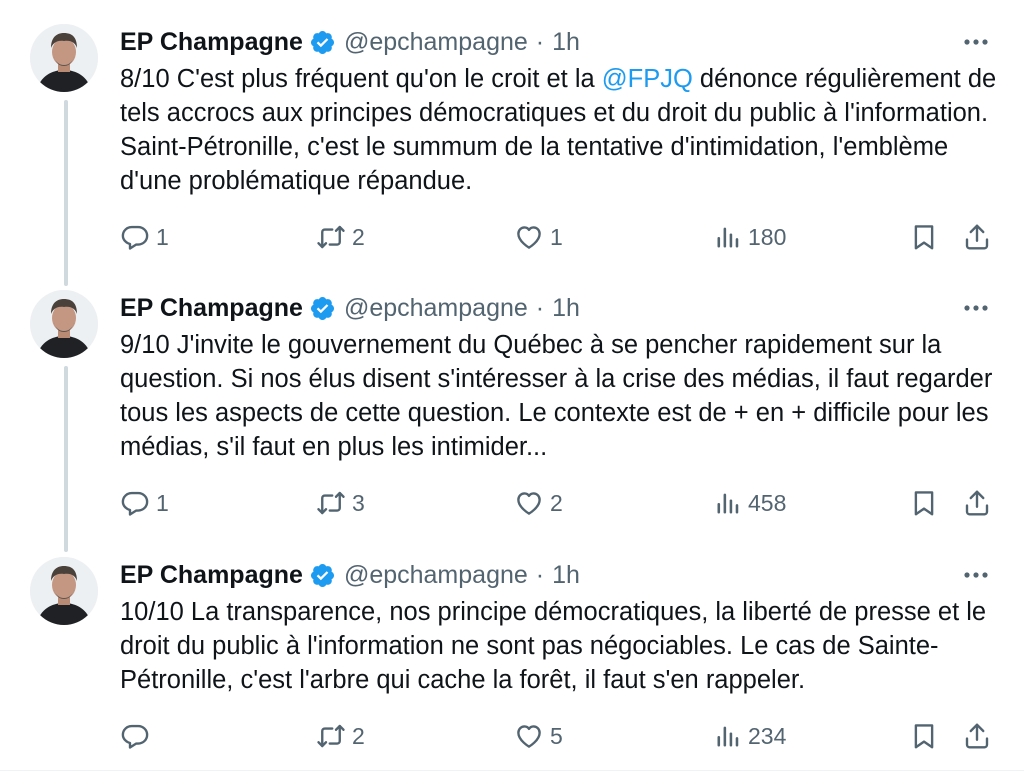  I want to click on views-count: 458, so click(767, 502).